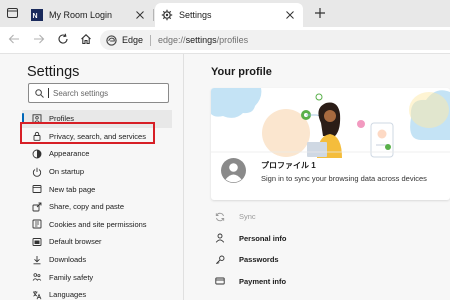 The width and height of the screenshot is (450, 304). I want to click on tab-settings: Settings, so click(229, 15).